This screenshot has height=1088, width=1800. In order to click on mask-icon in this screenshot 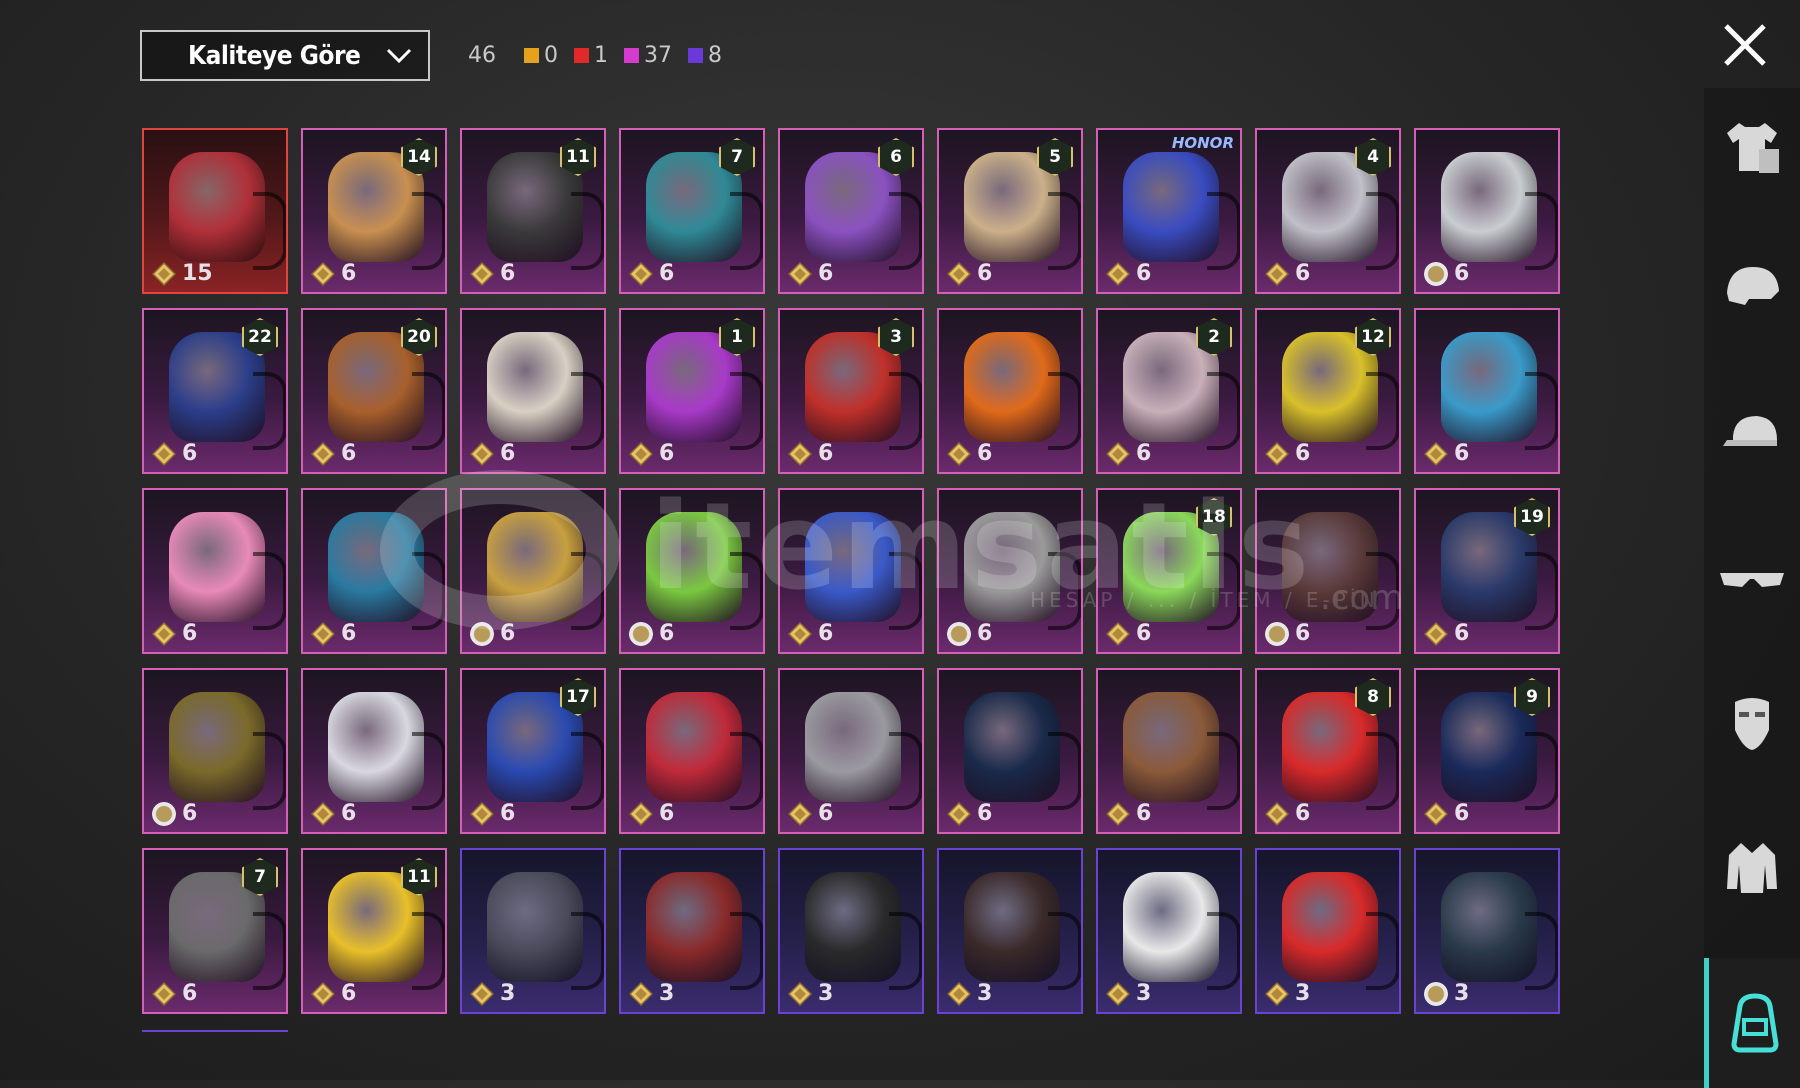, I will do `click(1752, 724)`.